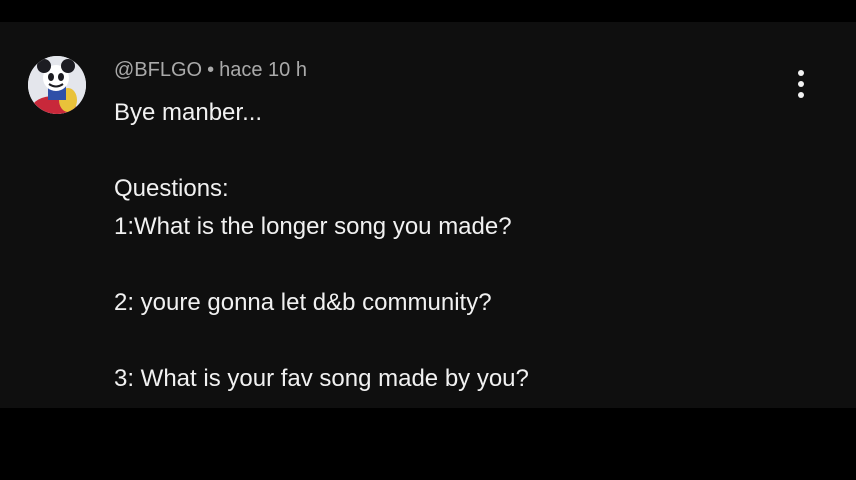  I want to click on comment-menu-button, so click(801, 84).